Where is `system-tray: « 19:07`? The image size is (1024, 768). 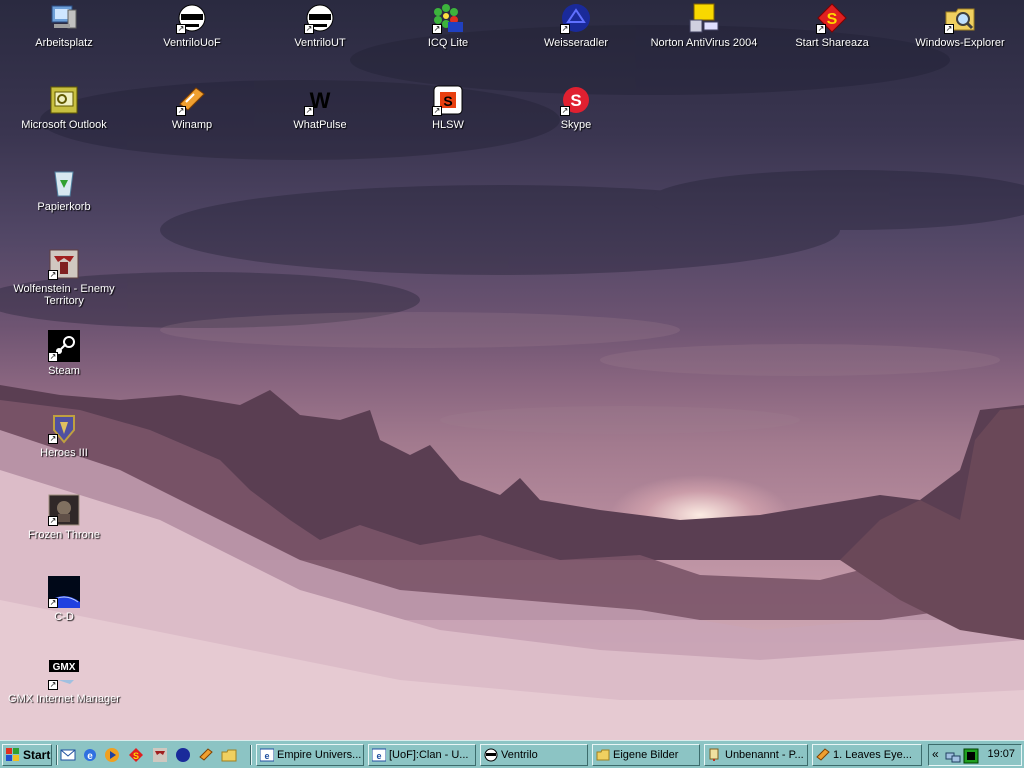
system-tray: « 19:07 is located at coordinates (975, 755).